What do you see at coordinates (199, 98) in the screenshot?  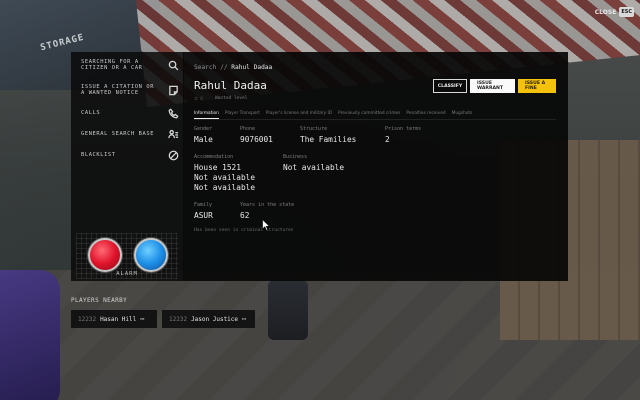 I see `wanted-stars-icon: ☆☆` at bounding box center [199, 98].